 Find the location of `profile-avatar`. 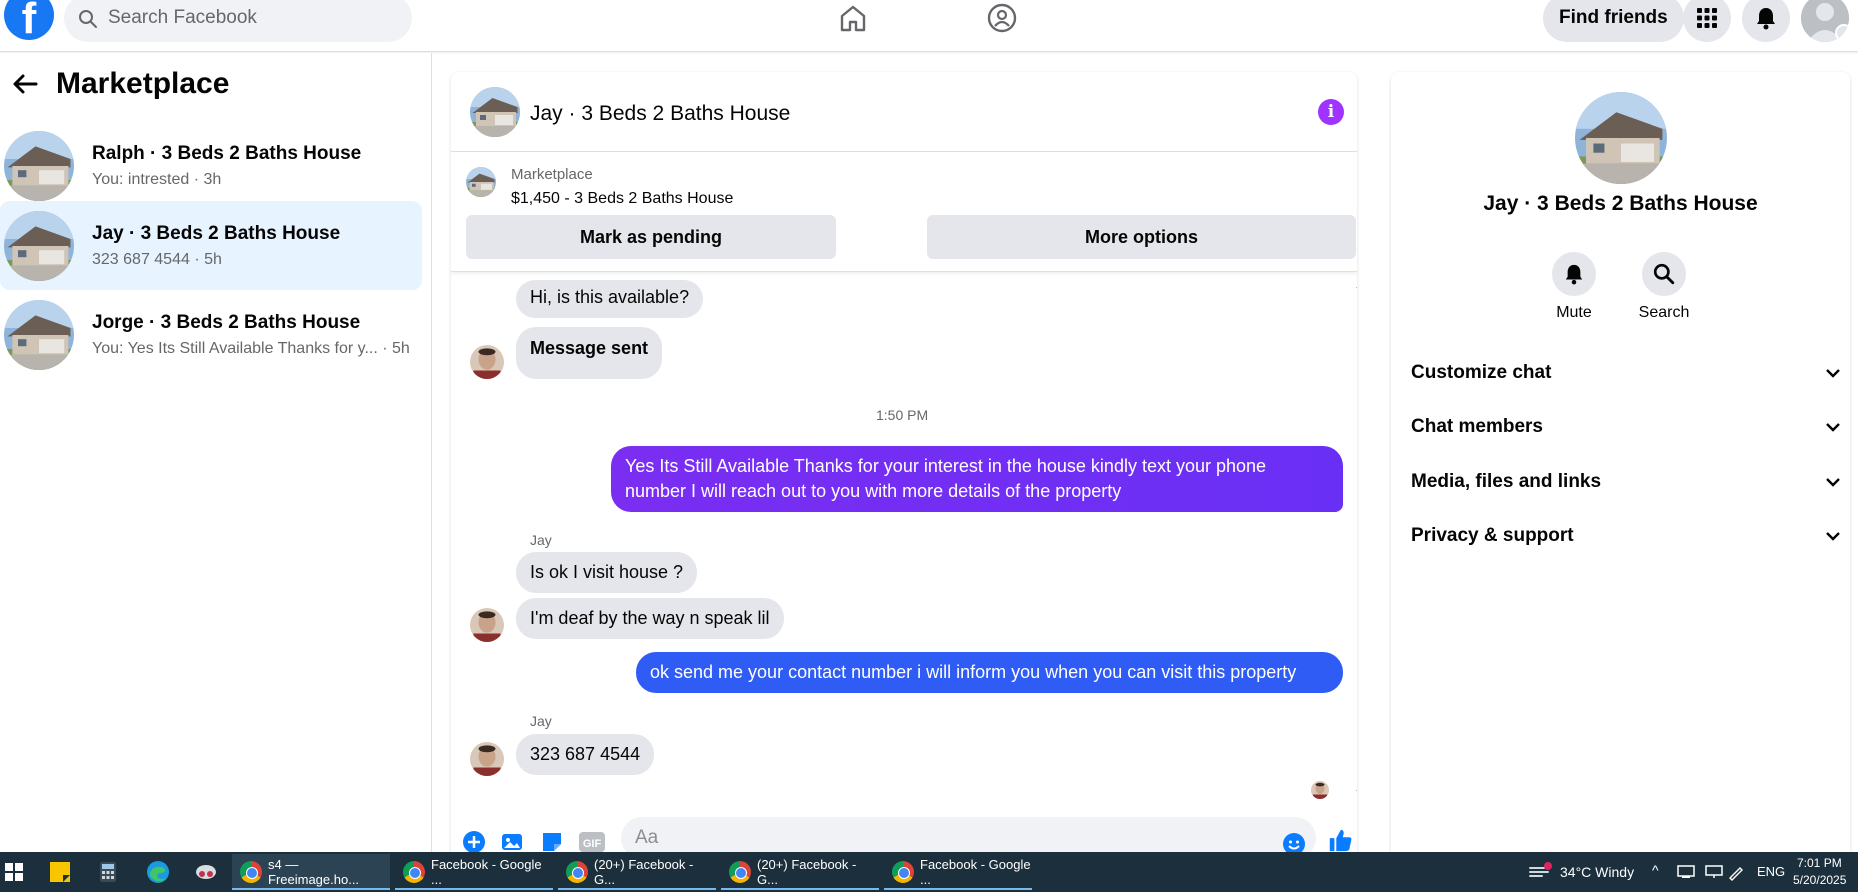

profile-avatar is located at coordinates (1825, 21).